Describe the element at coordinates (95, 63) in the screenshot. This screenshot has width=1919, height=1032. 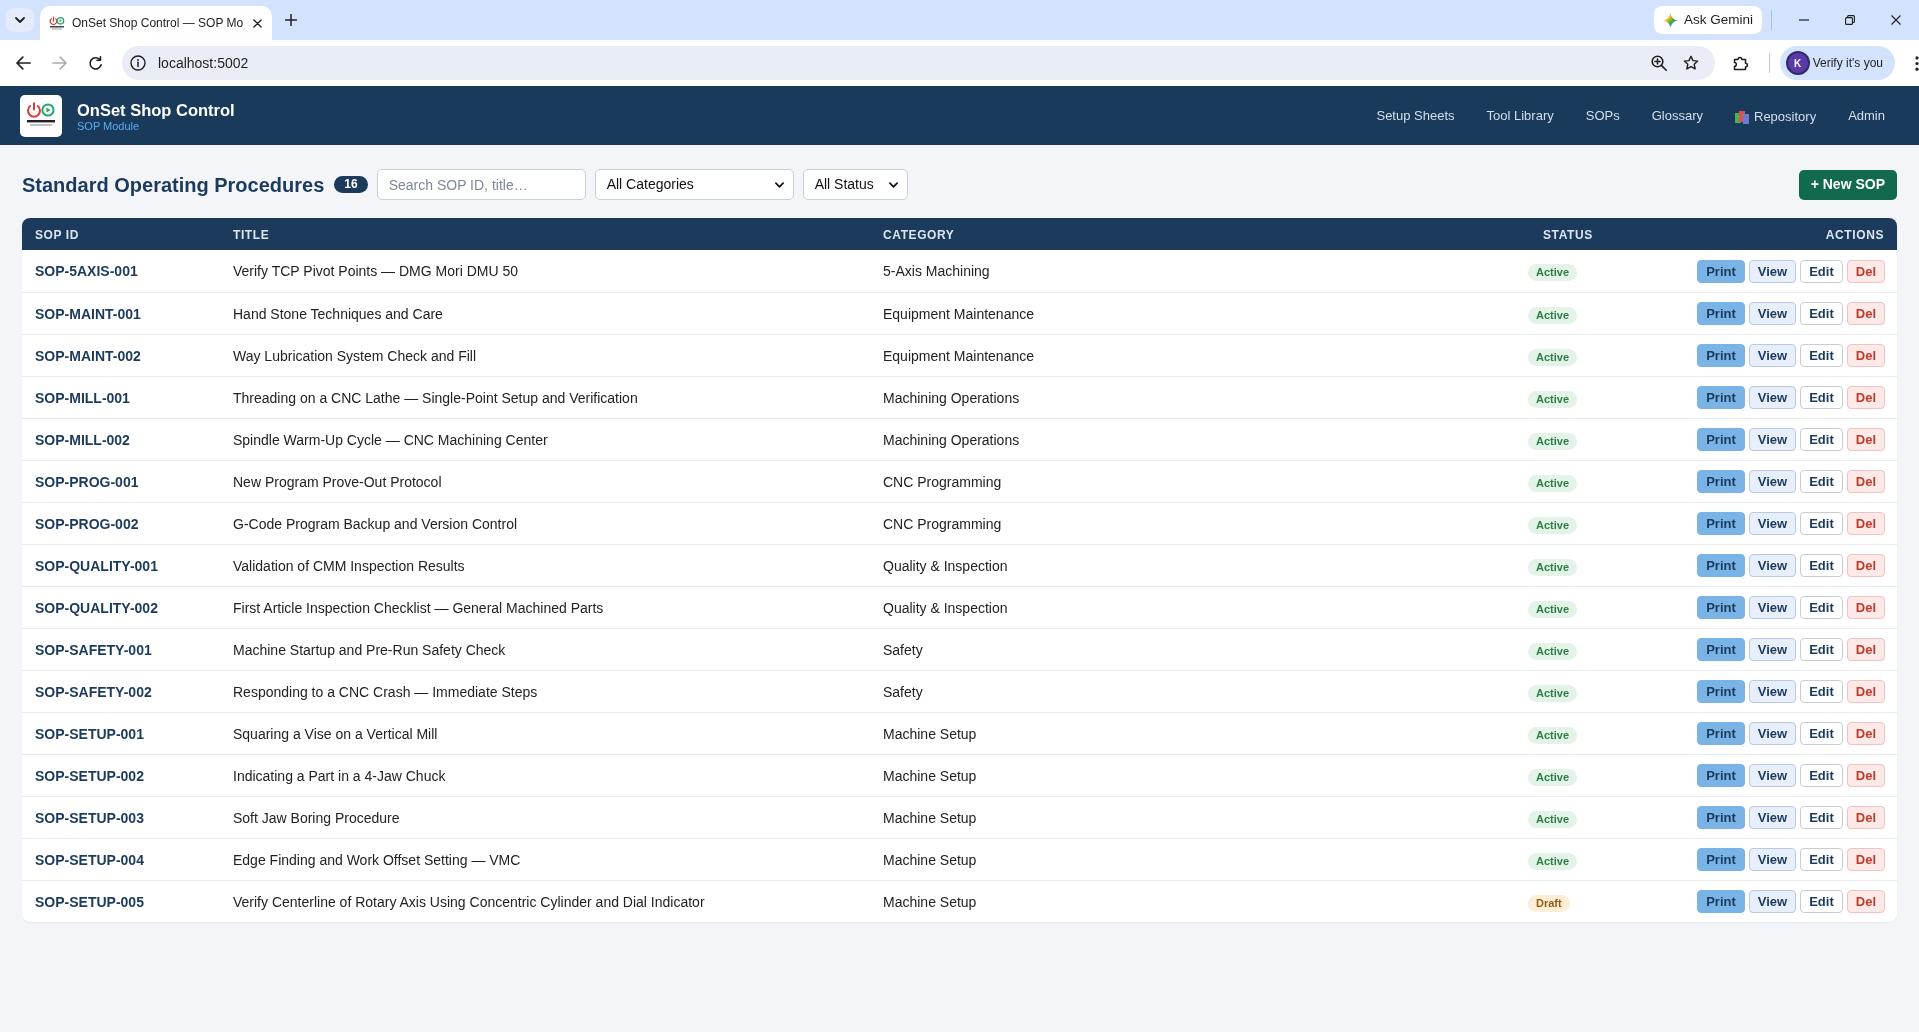
I see `reload-icon` at that location.